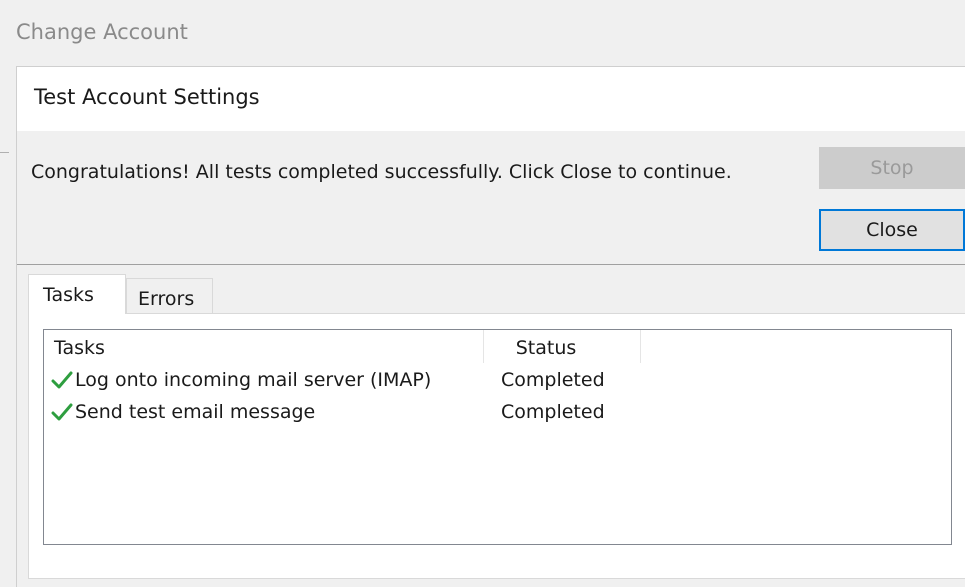  I want to click on parent-window-divider, so click(4, 152).